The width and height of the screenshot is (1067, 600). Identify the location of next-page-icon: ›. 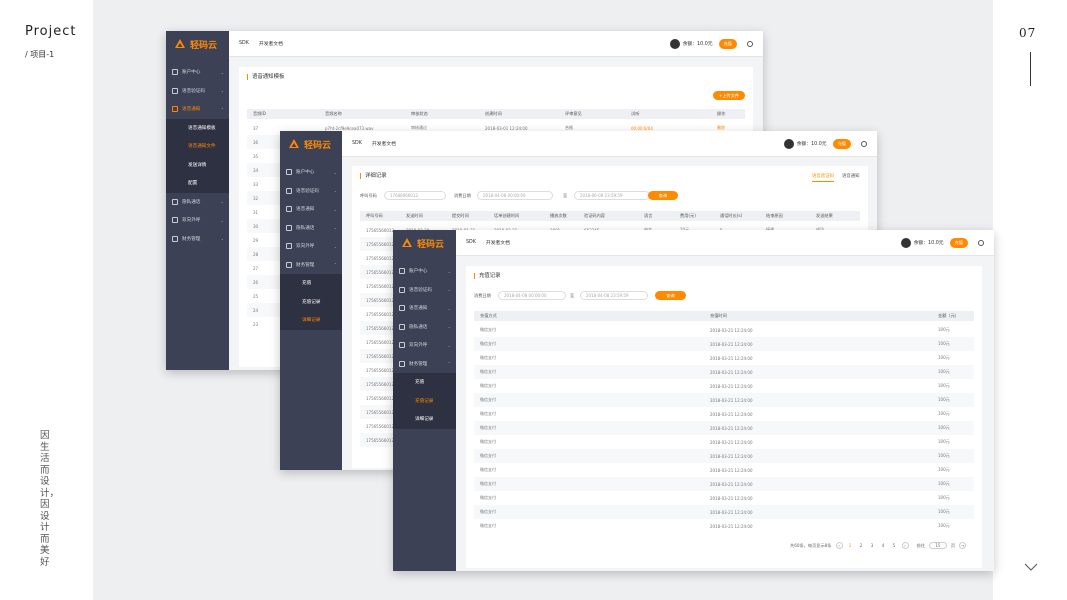
(905, 545).